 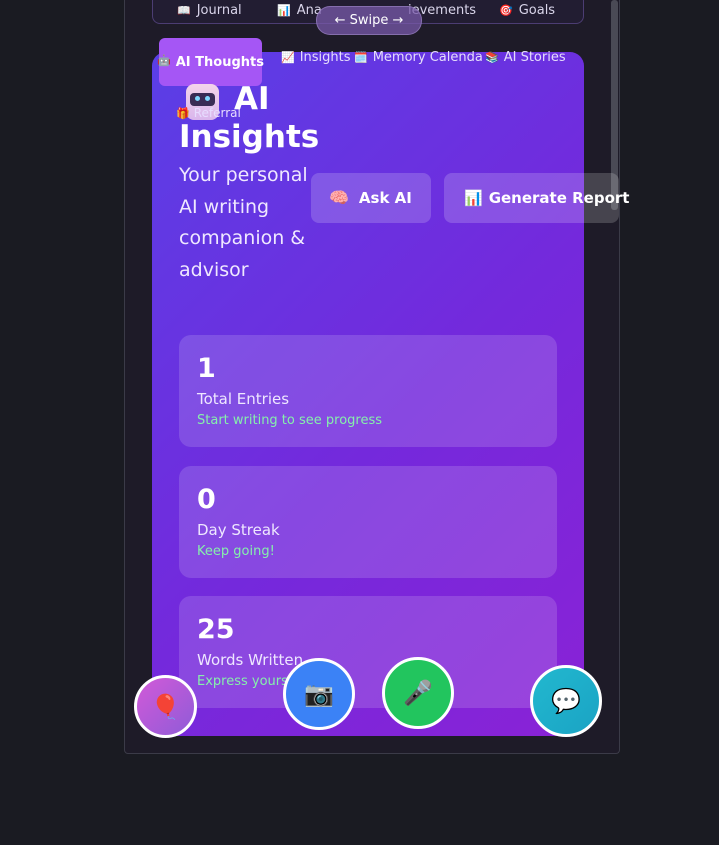 I want to click on stat-label: Words Written, so click(x=250, y=660).